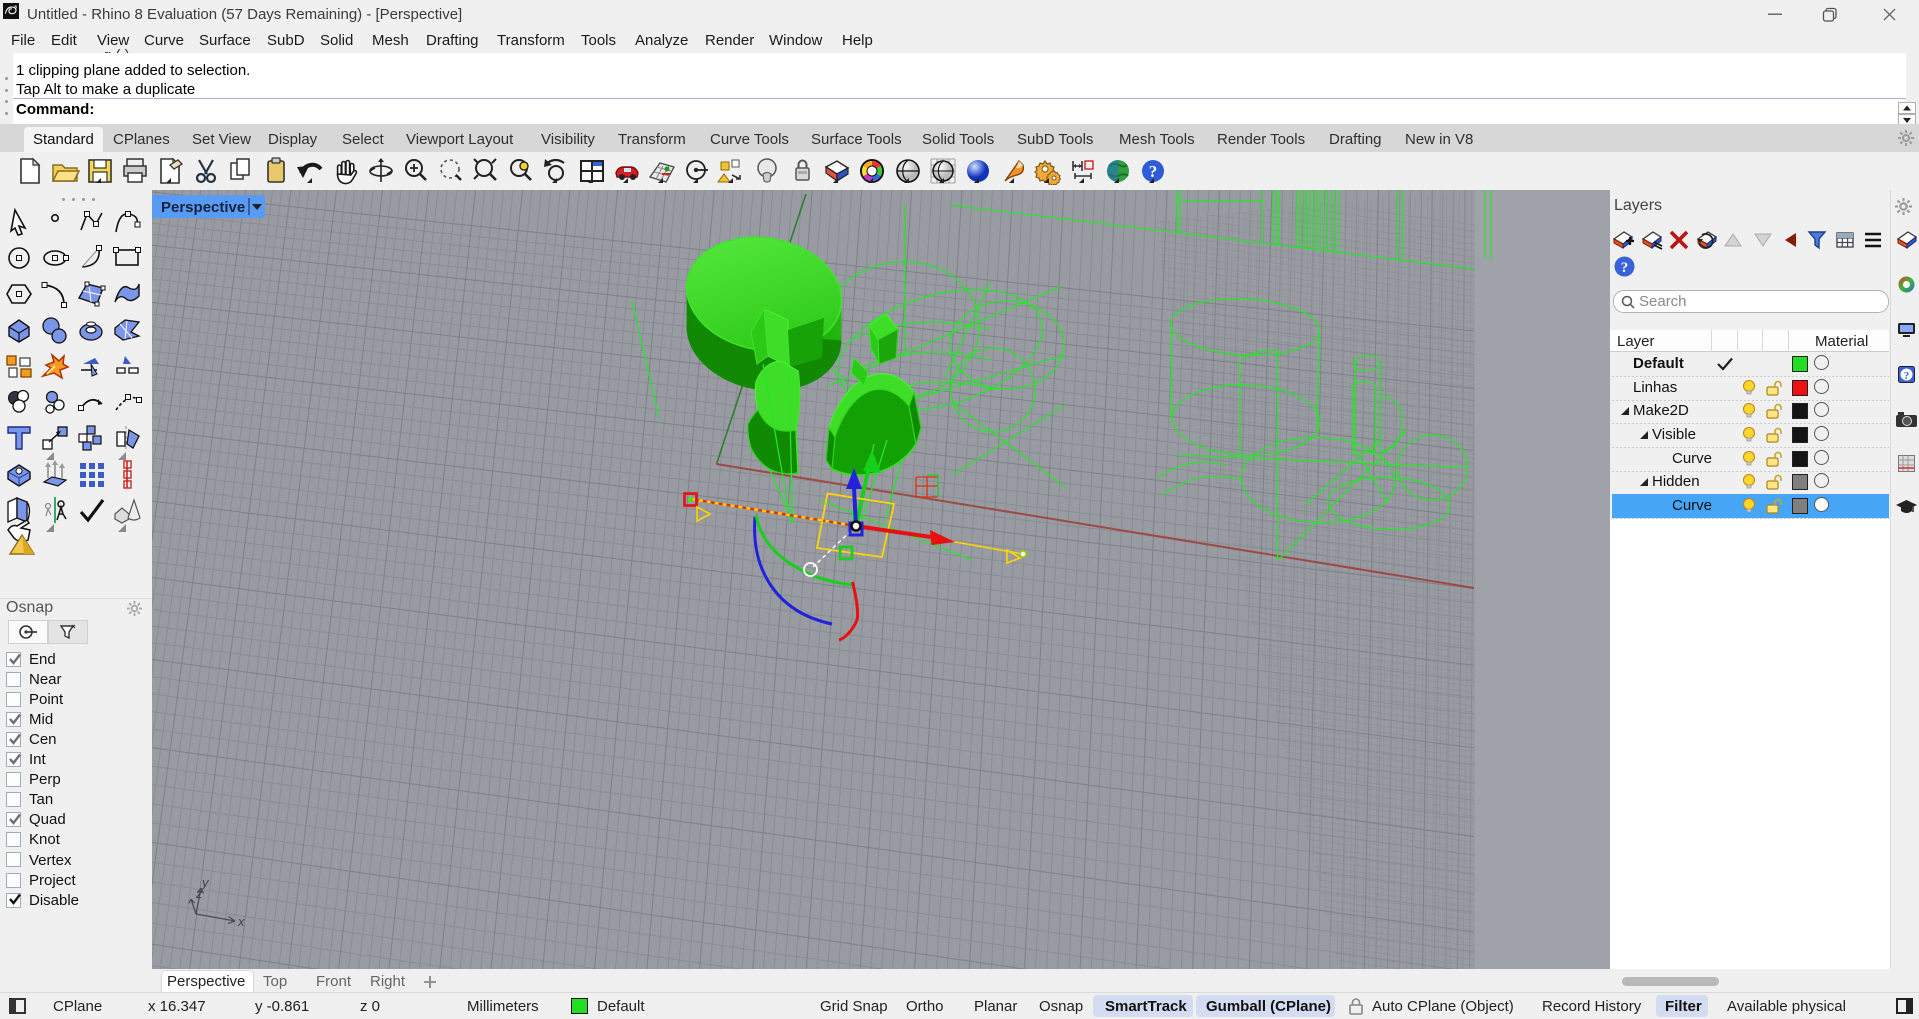  What do you see at coordinates (241, 921) in the screenshot?
I see `svg-text: x` at bounding box center [241, 921].